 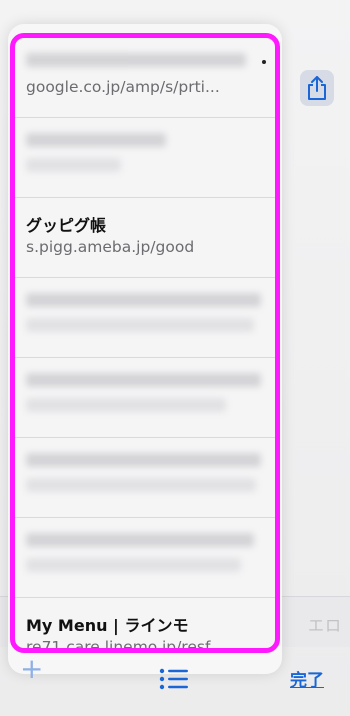 I want to click on bookmark-row: グッピグ帳 s.pigg.ameba.jp/good, so click(x=145, y=238).